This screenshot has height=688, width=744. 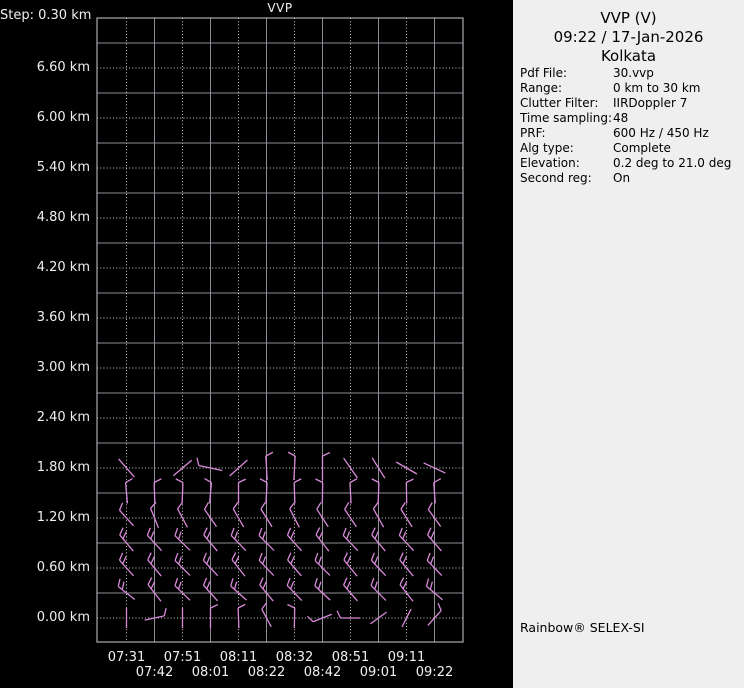 What do you see at coordinates (533, 133) in the screenshot?
I see `info-field-label: PRF:` at bounding box center [533, 133].